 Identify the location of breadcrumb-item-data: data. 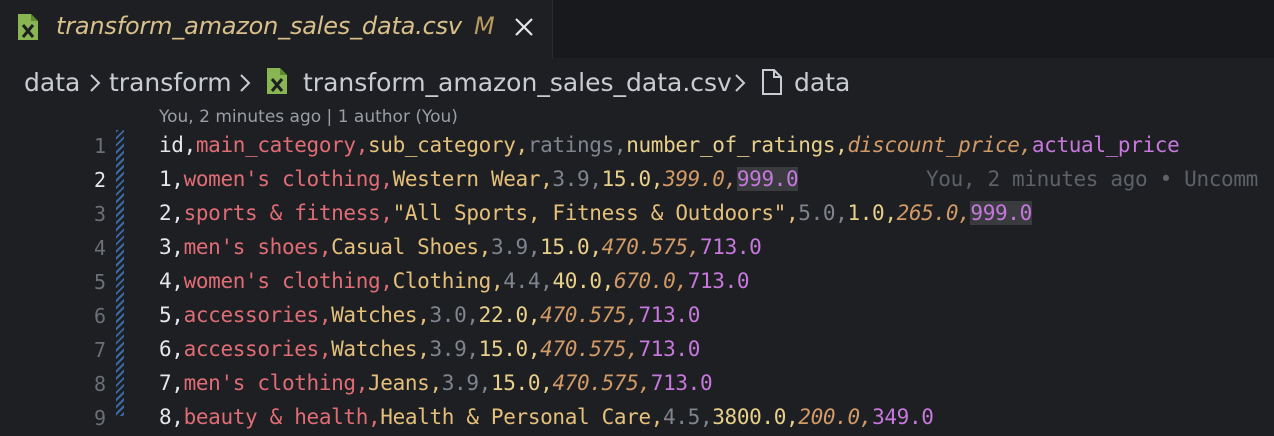
(52, 82).